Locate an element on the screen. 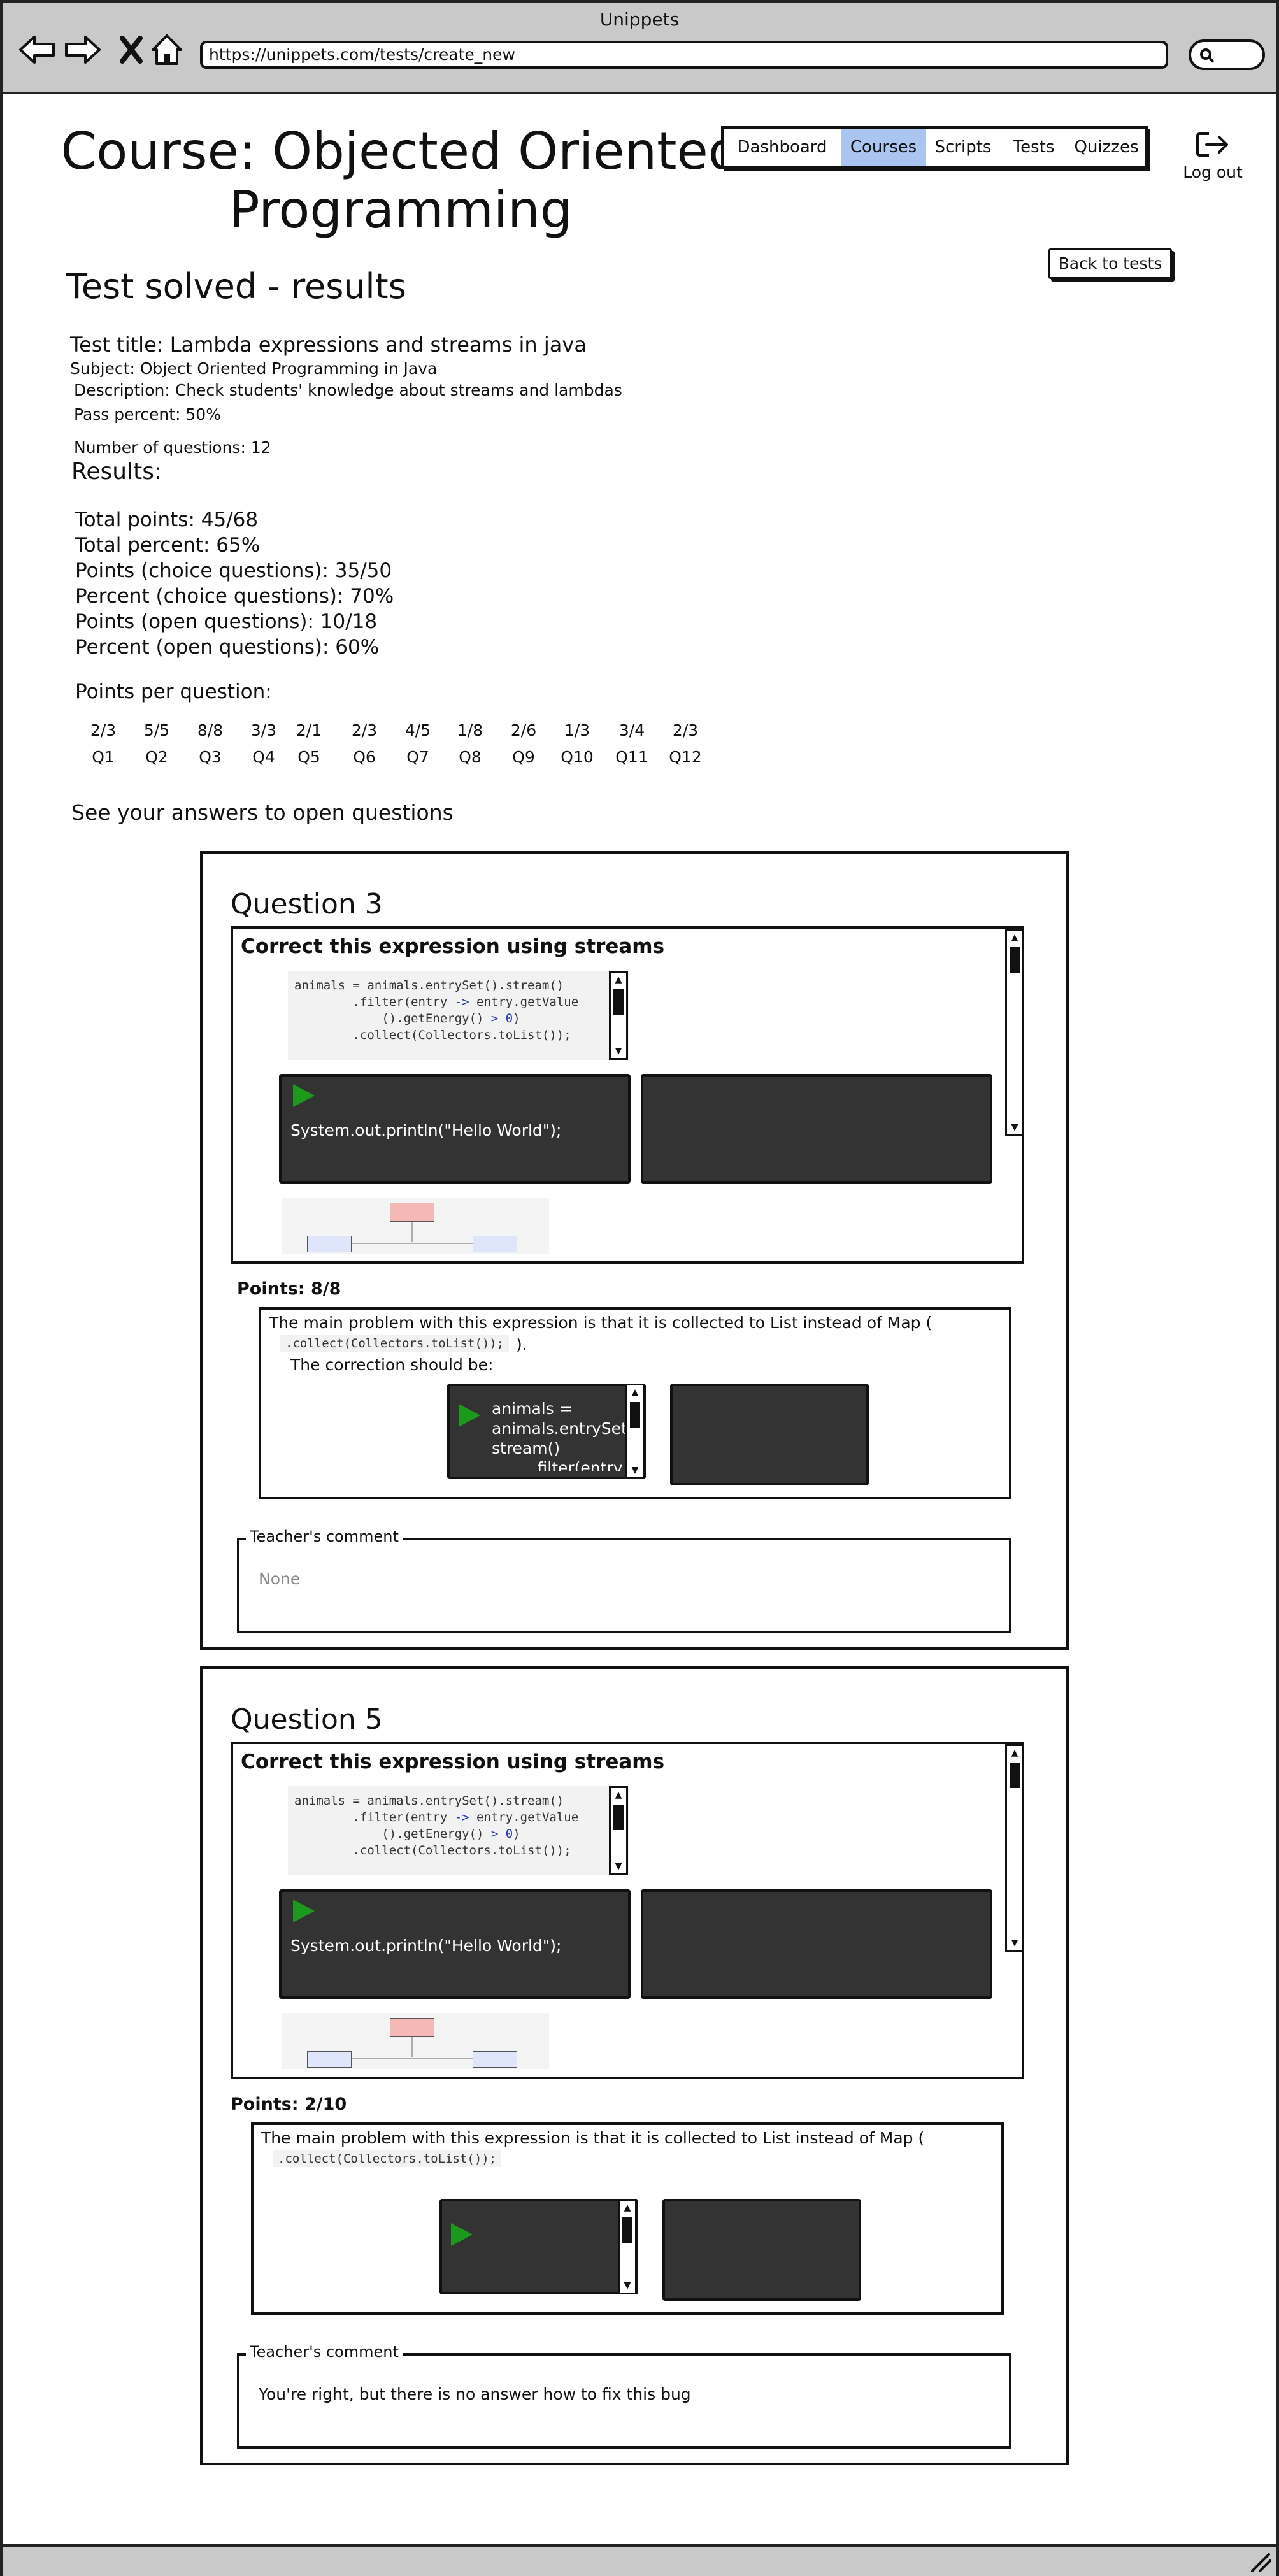 This screenshot has width=1279, height=2576. browser-statusbar is located at coordinates (639, 2560).